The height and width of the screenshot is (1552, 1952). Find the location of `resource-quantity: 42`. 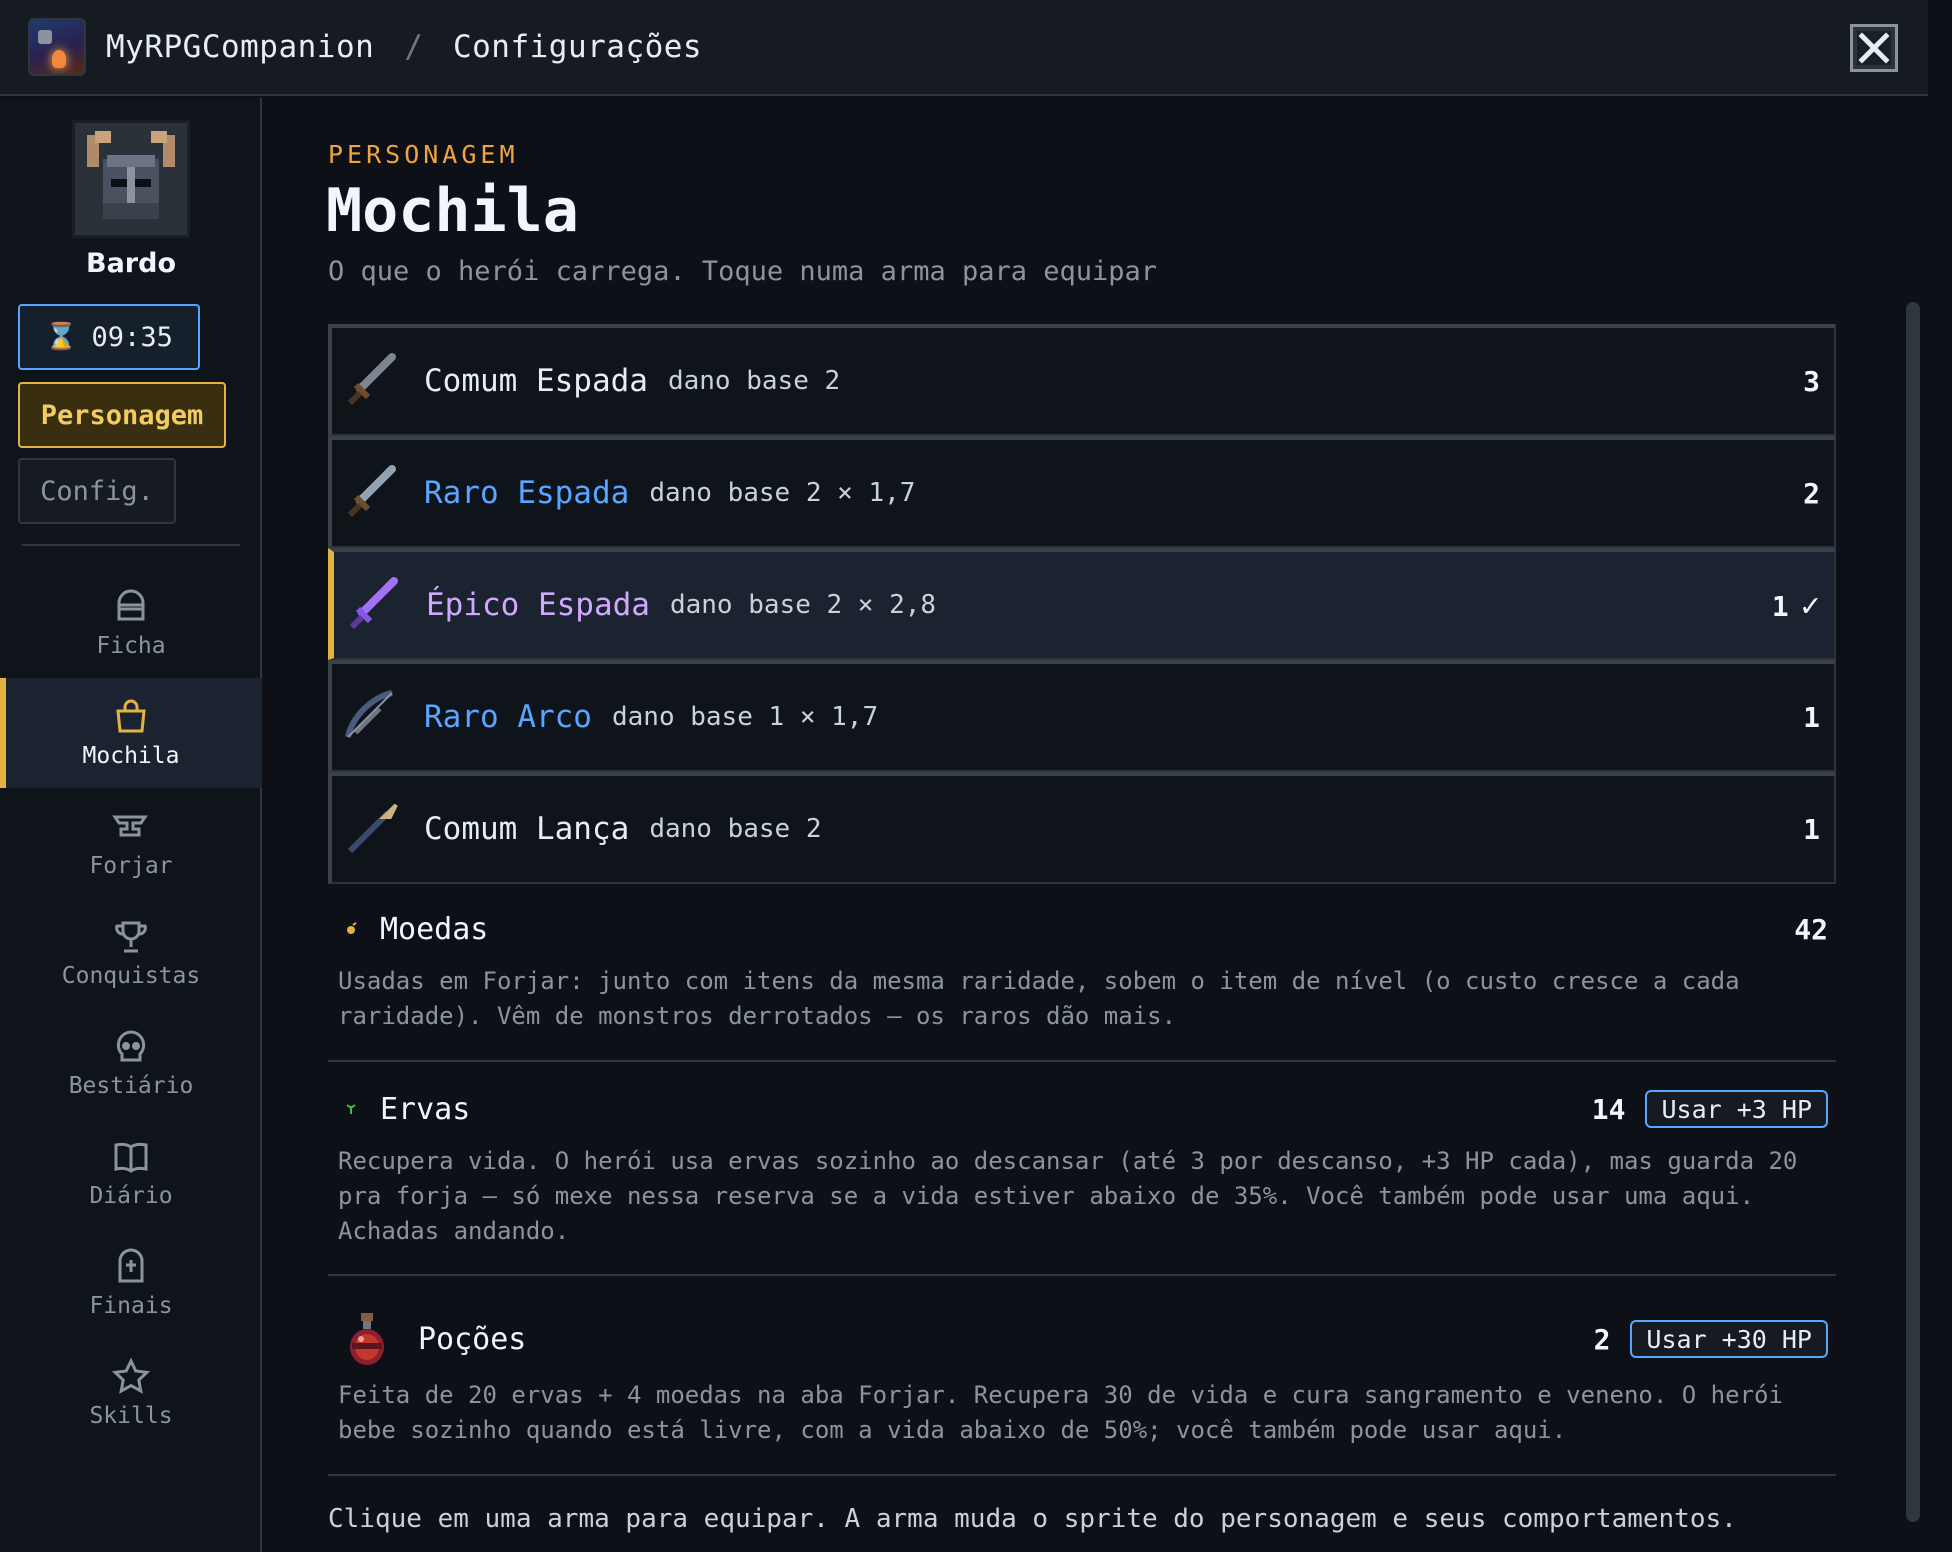

resource-quantity: 42 is located at coordinates (1811, 929).